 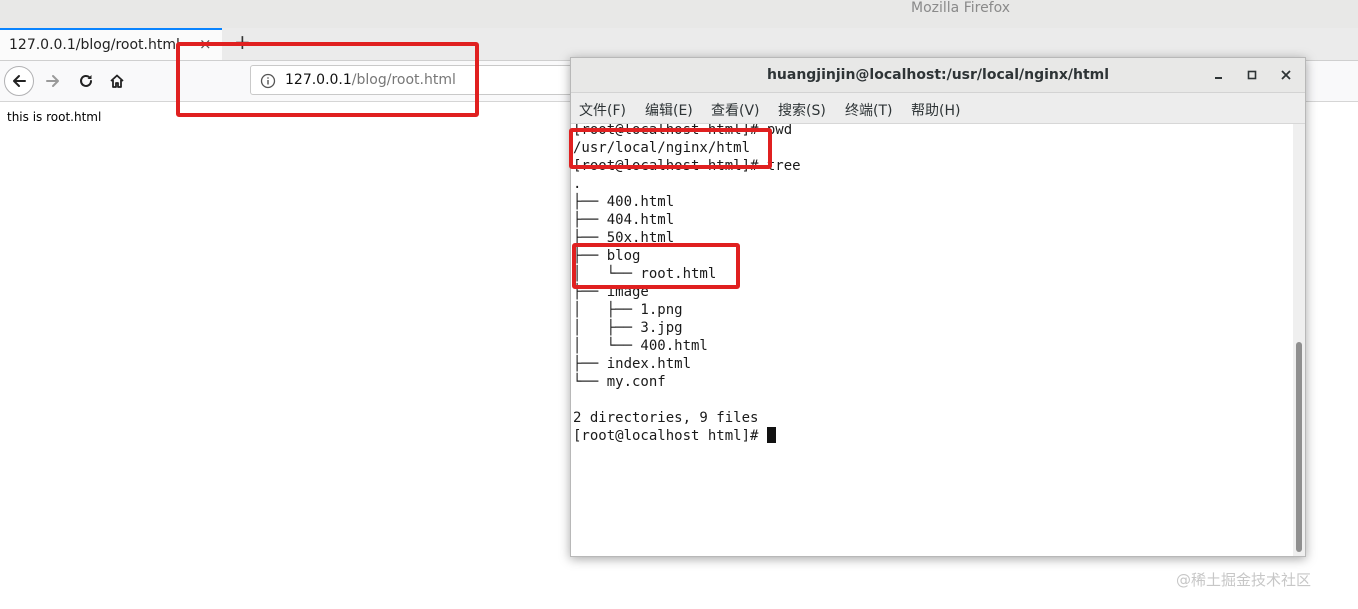 I want to click on terminal-line: ├── 400.html, so click(x=624, y=202).